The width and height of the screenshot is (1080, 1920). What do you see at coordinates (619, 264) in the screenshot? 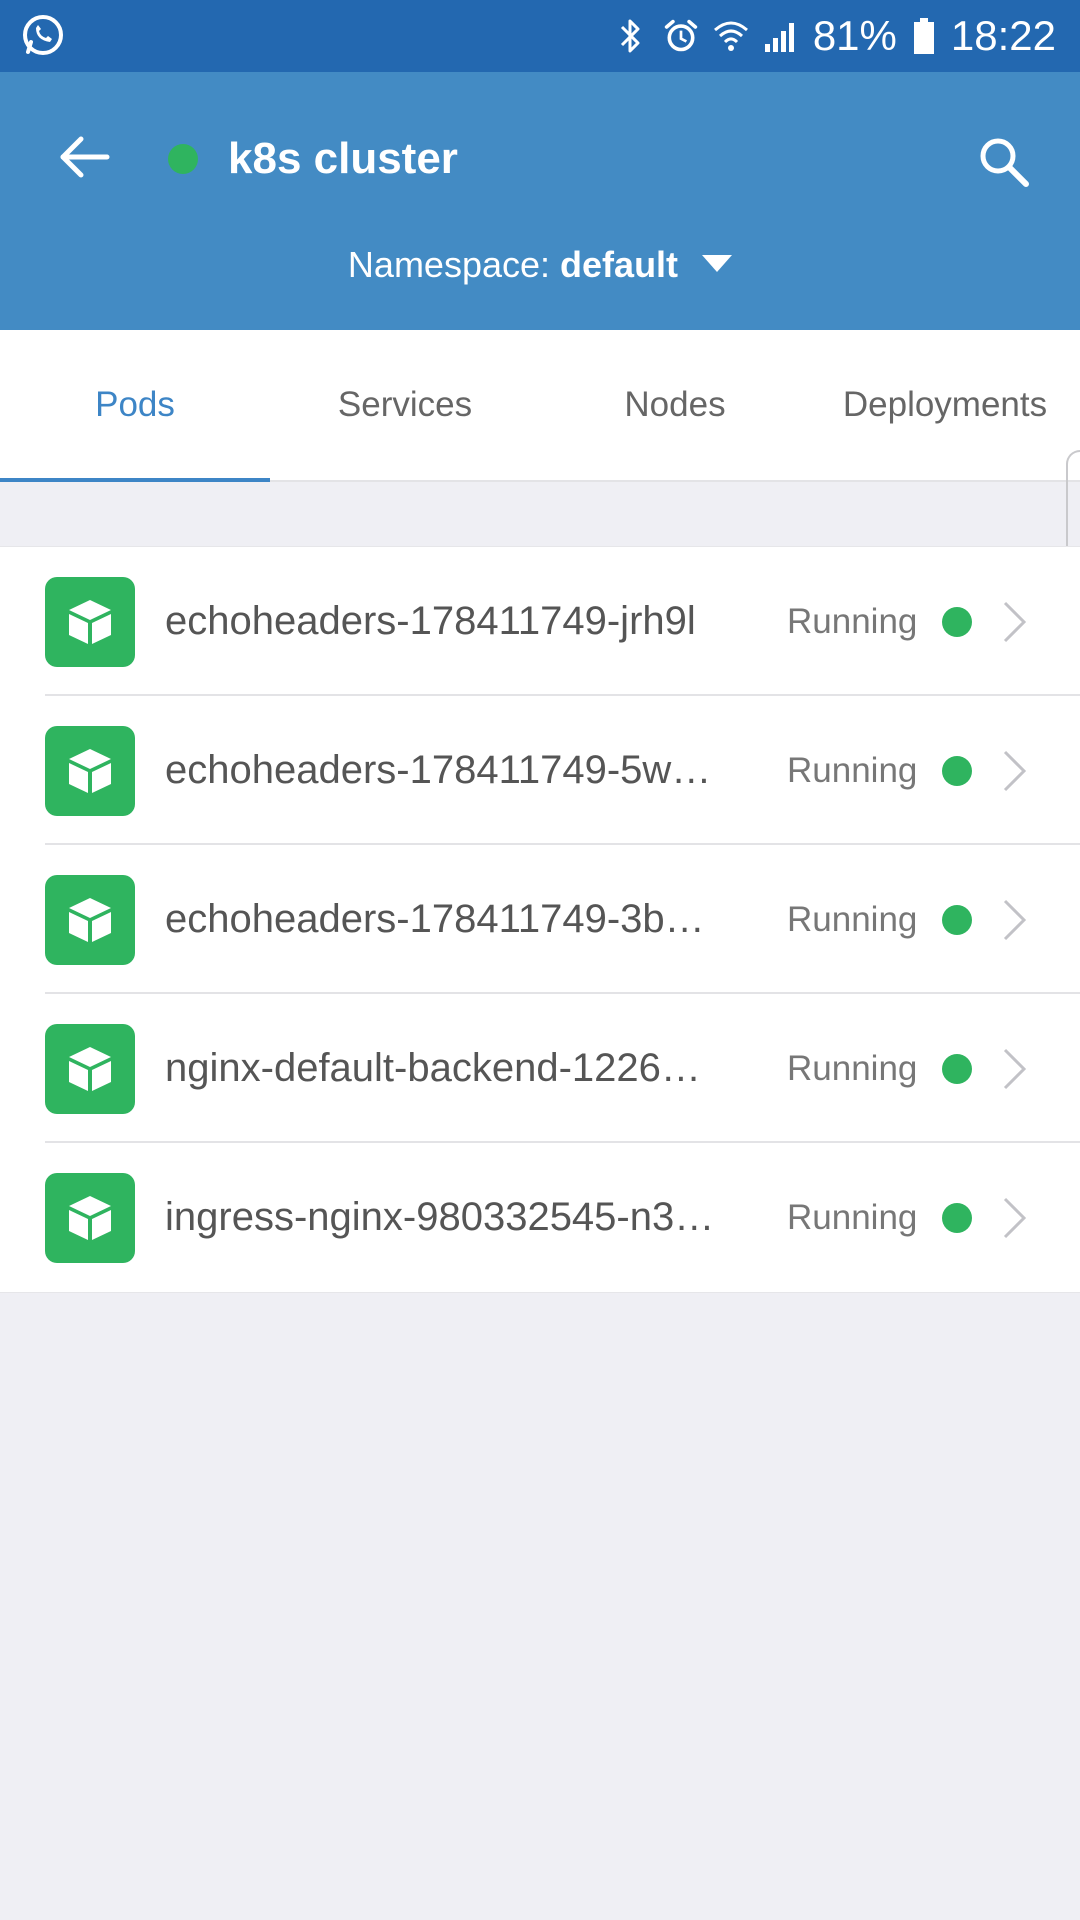
I see `namespace-value: default` at bounding box center [619, 264].